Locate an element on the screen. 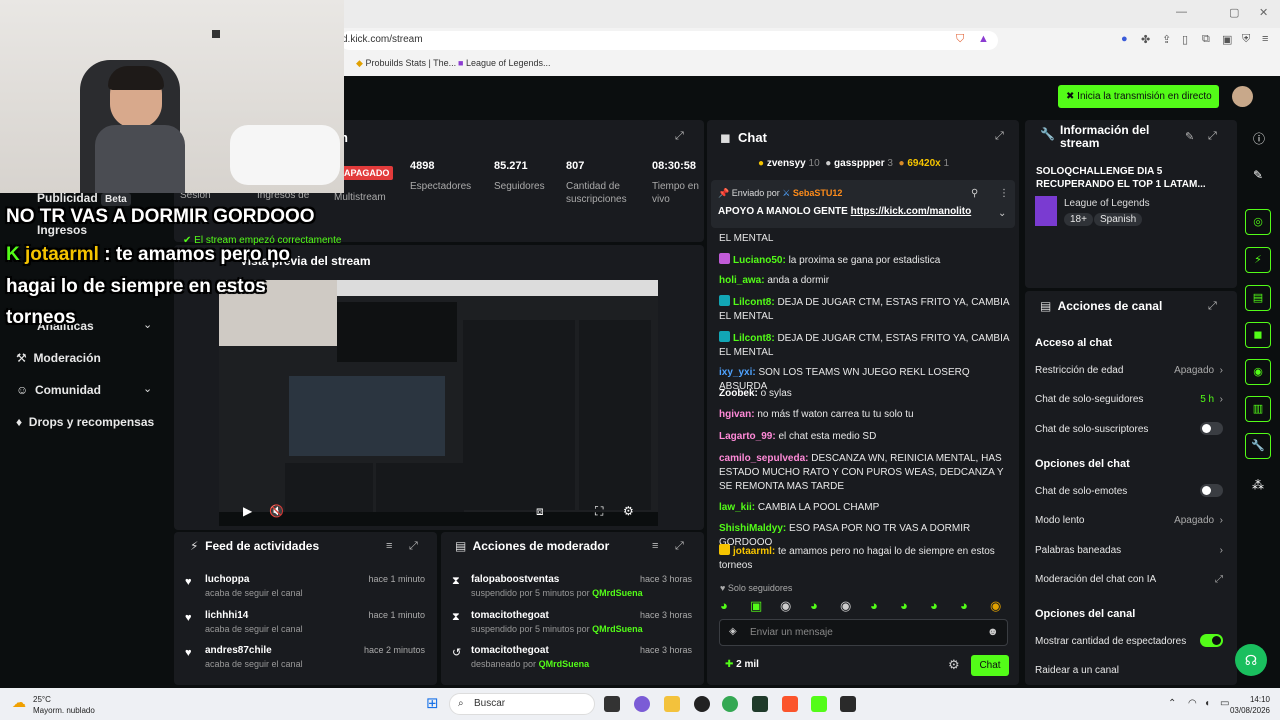 This screenshot has width=1280, height=720. setting-slow-mode: Modo lento Apagado › is located at coordinates (1129, 520).